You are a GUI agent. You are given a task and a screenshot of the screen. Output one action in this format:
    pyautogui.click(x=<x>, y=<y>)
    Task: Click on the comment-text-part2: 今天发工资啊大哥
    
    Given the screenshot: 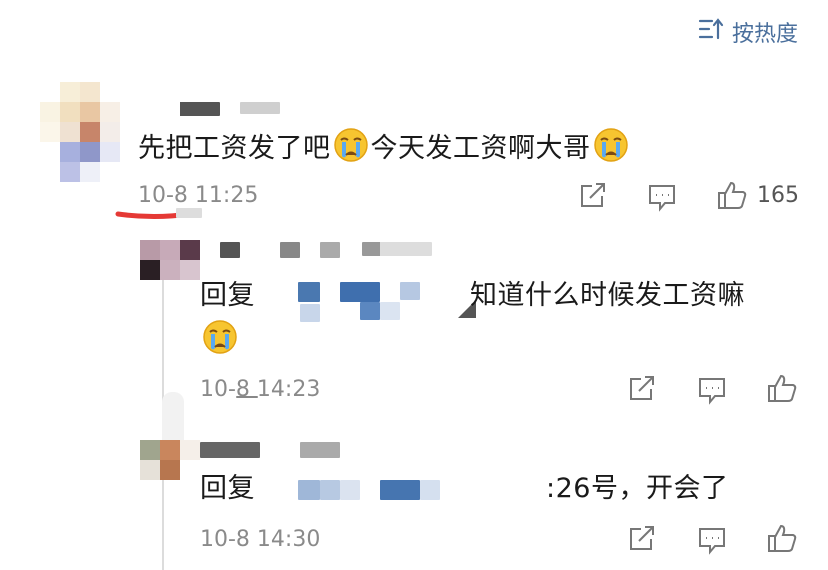 What is the action you would take?
    pyautogui.click(x=480, y=148)
    